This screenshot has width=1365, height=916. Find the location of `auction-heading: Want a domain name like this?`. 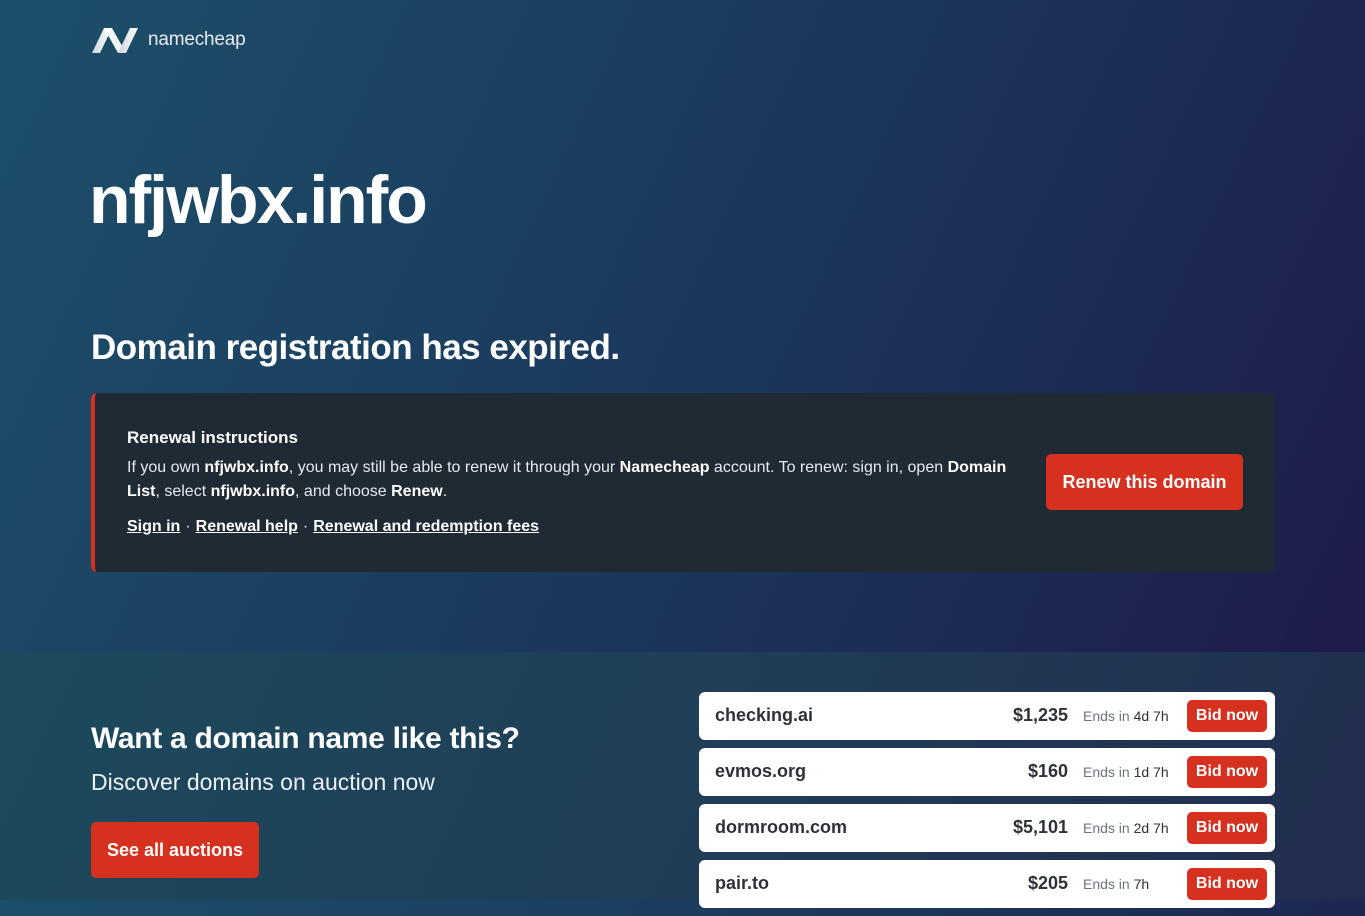

auction-heading: Want a domain name like this? is located at coordinates (305, 738).